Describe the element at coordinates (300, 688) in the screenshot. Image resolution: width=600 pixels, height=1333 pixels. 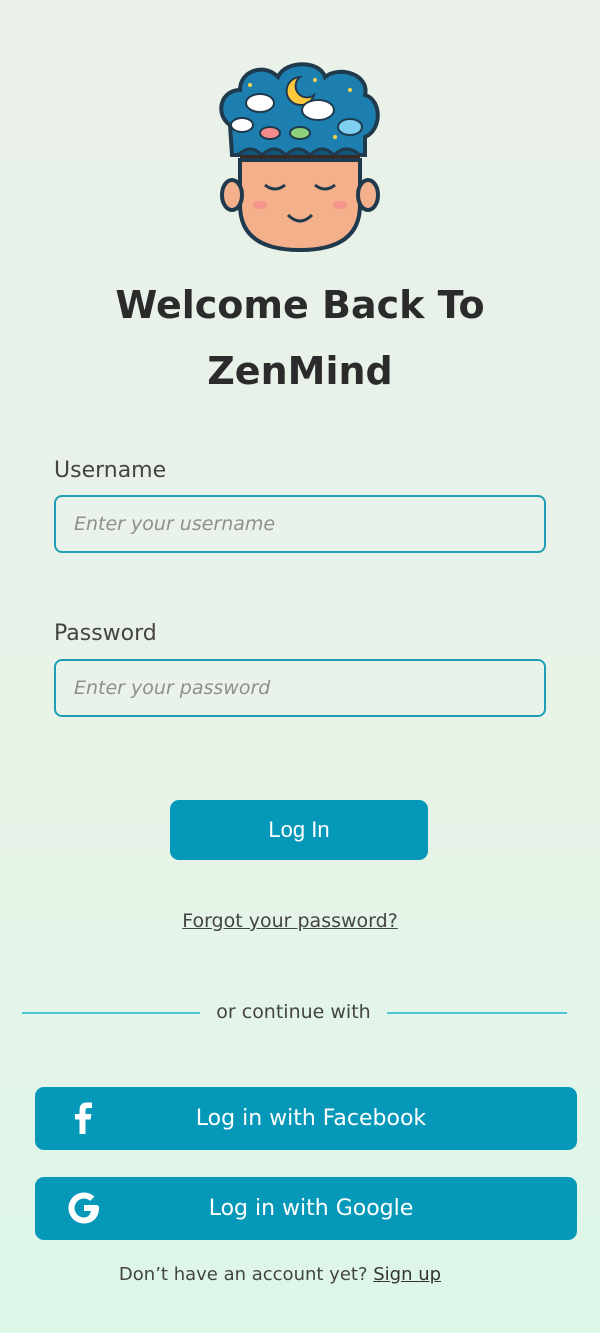
I see `password-input` at that location.